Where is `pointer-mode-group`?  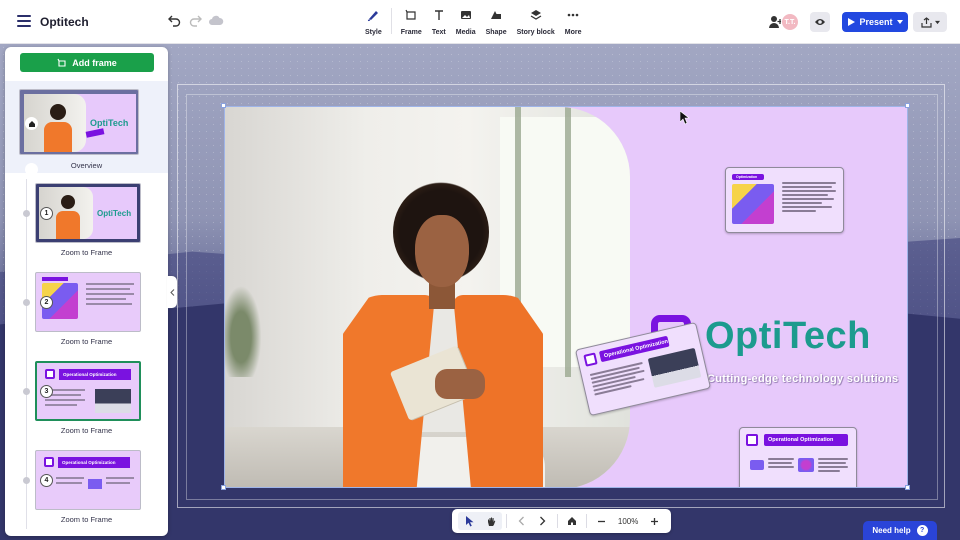
pointer-mode-group is located at coordinates (480, 521).